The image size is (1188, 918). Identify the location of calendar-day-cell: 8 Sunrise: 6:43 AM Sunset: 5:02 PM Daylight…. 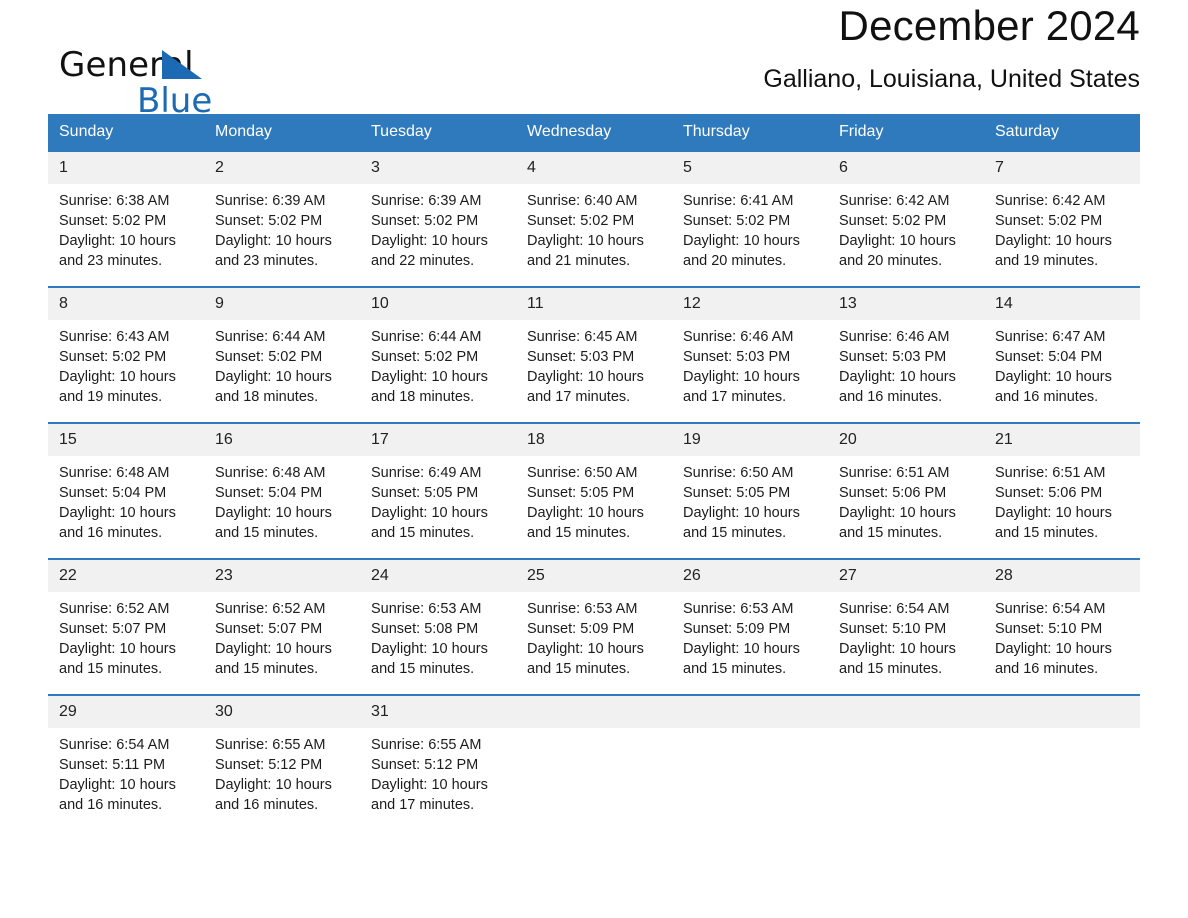
(126, 354).